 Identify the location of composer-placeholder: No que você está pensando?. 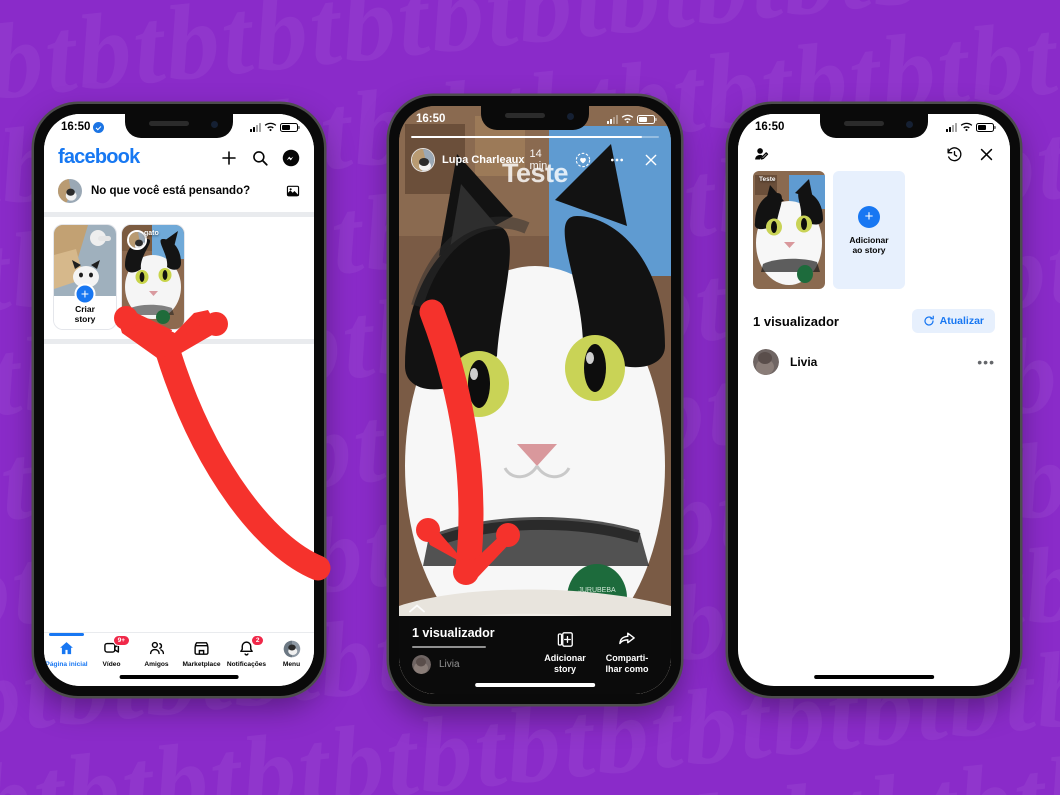
(184, 191).